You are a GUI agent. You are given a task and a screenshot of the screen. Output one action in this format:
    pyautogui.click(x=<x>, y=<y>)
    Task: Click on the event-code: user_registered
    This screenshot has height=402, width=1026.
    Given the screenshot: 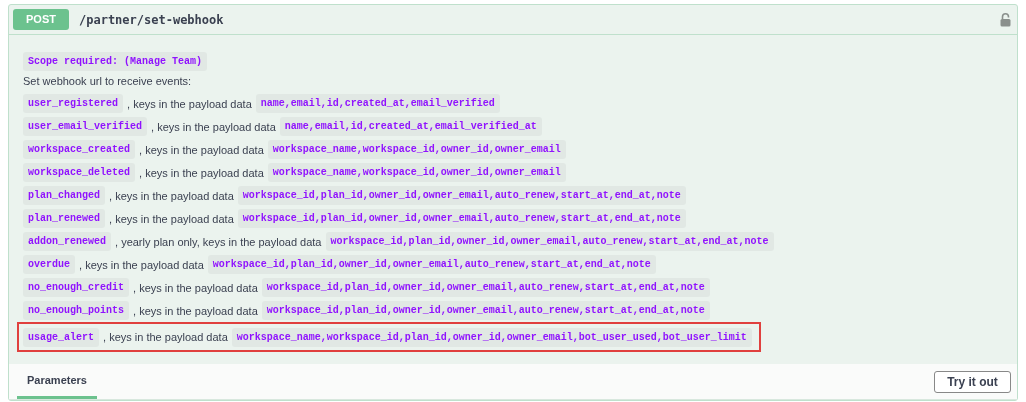 What is the action you would take?
    pyautogui.click(x=73, y=103)
    